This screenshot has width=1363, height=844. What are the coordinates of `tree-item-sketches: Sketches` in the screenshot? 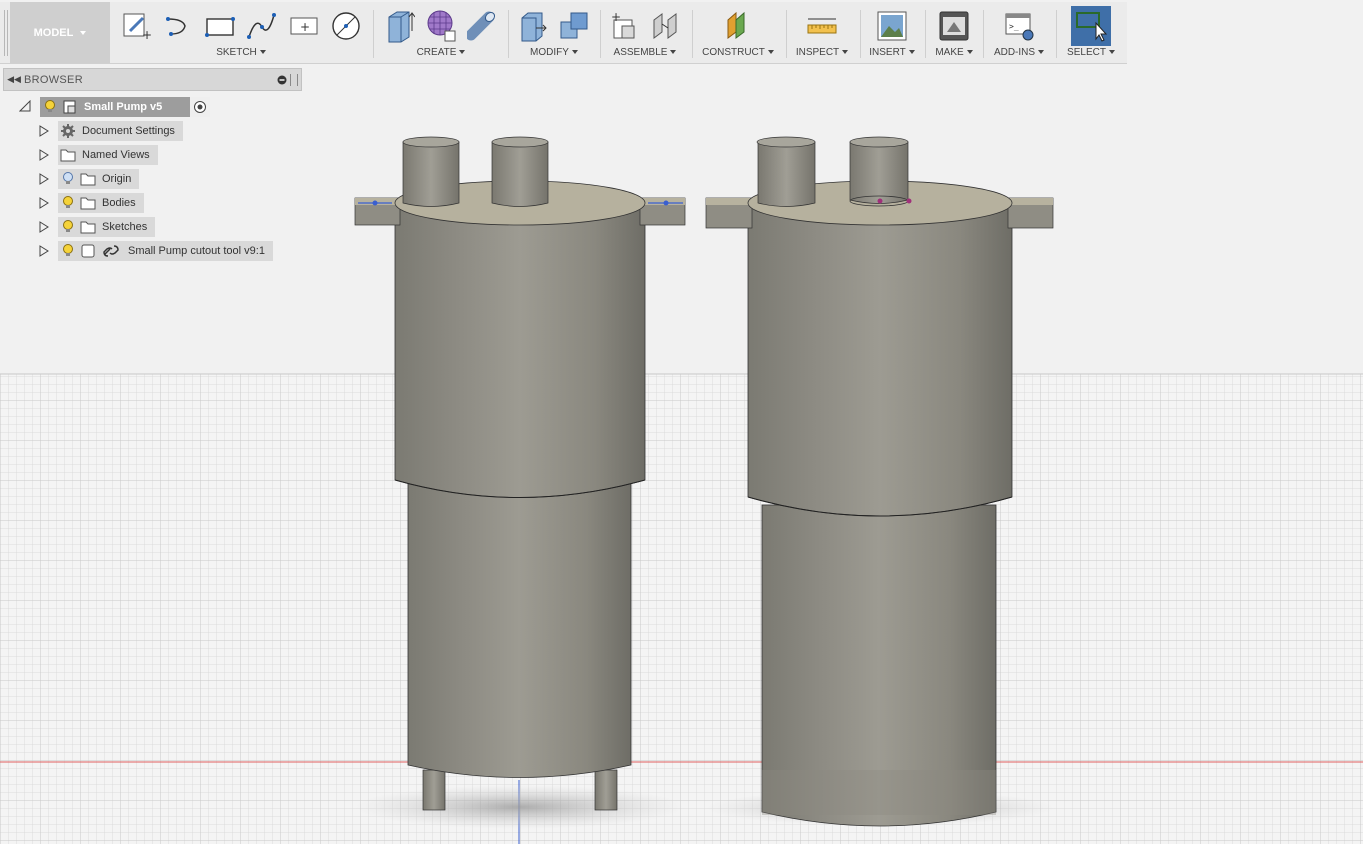 It's located at (107, 227).